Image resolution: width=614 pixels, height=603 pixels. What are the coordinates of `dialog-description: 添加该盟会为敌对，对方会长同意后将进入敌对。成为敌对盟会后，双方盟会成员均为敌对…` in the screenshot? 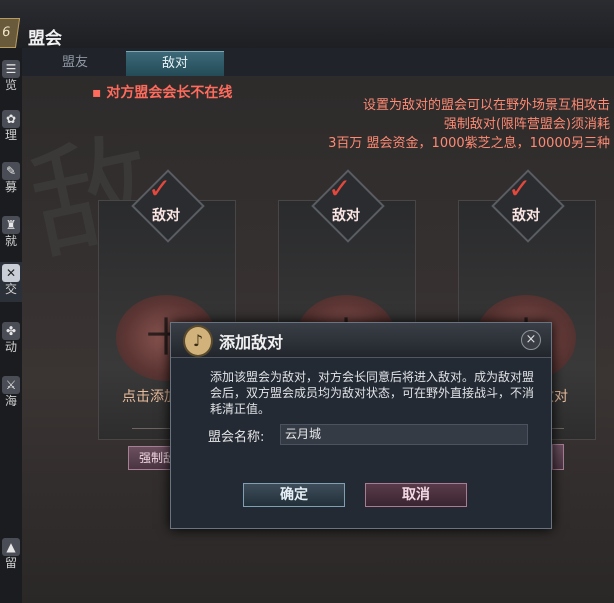 It's located at (372, 393).